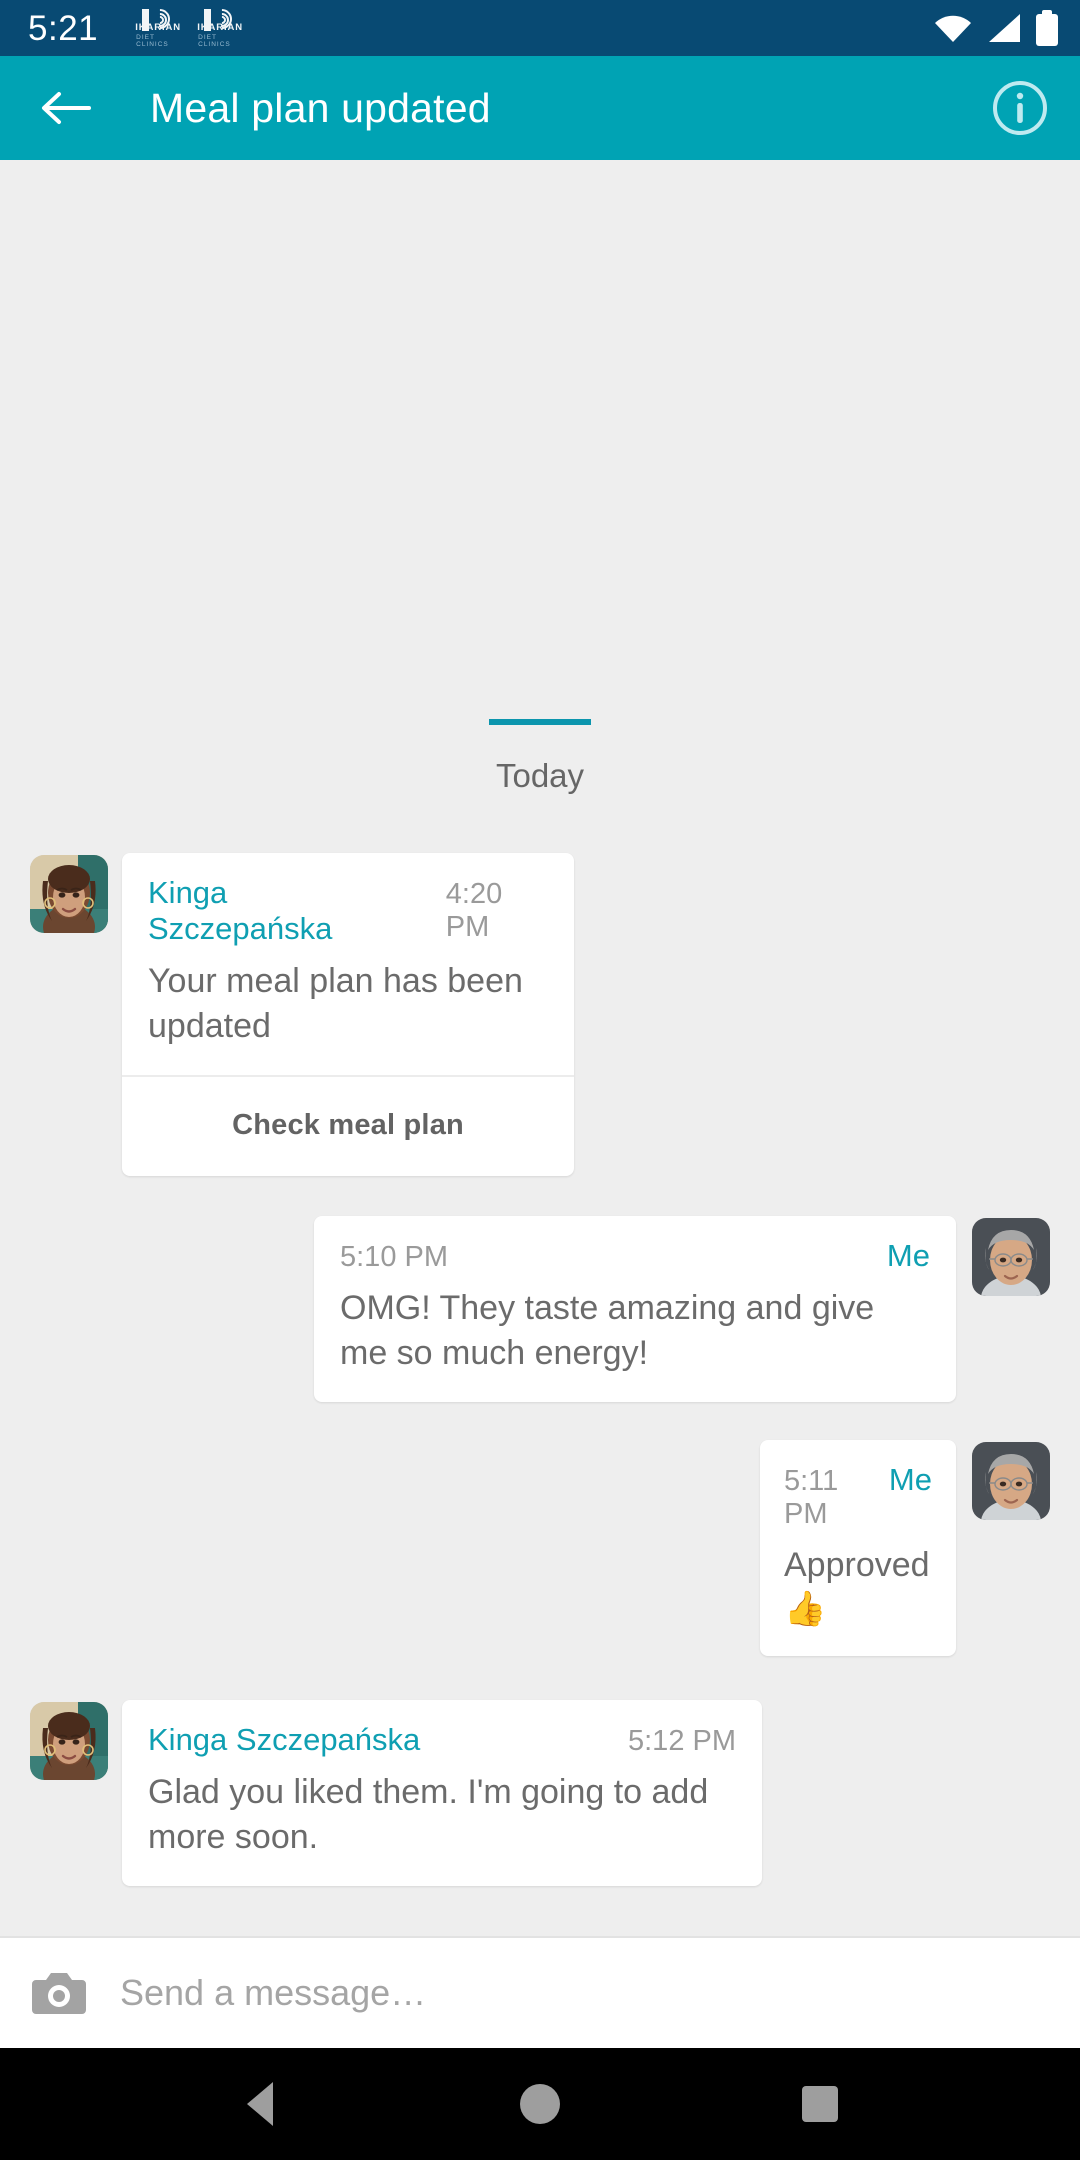 This screenshot has width=1080, height=2160. Describe the element at coordinates (540, 1548) in the screenshot. I see `message-row-approved: 5:11 PM Me Approved 👍` at that location.